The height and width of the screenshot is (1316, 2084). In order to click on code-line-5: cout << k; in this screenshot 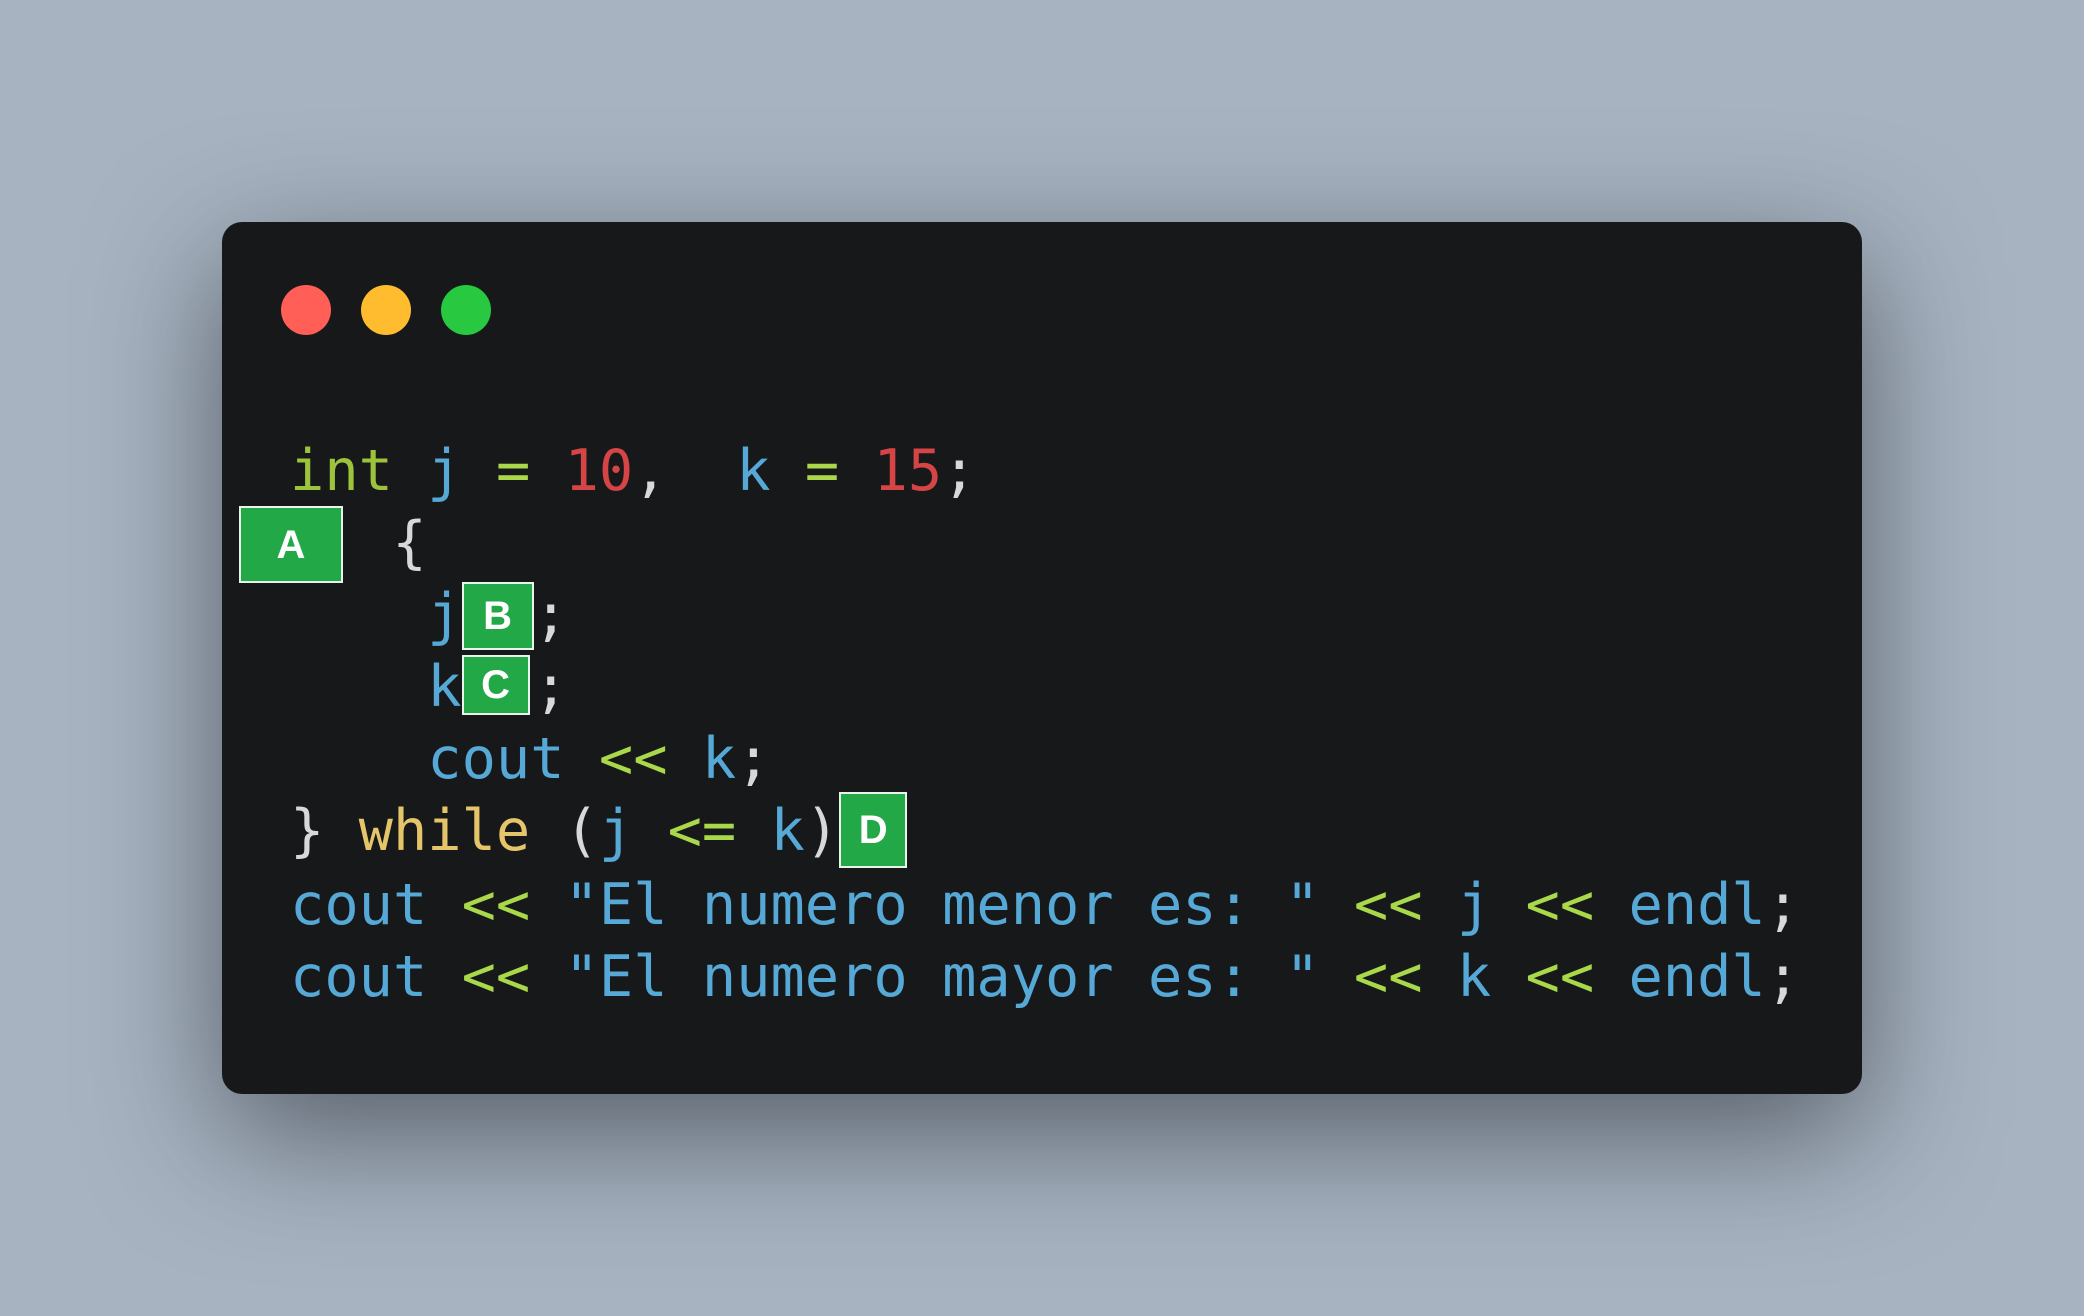, I will do `click(530, 759)`.